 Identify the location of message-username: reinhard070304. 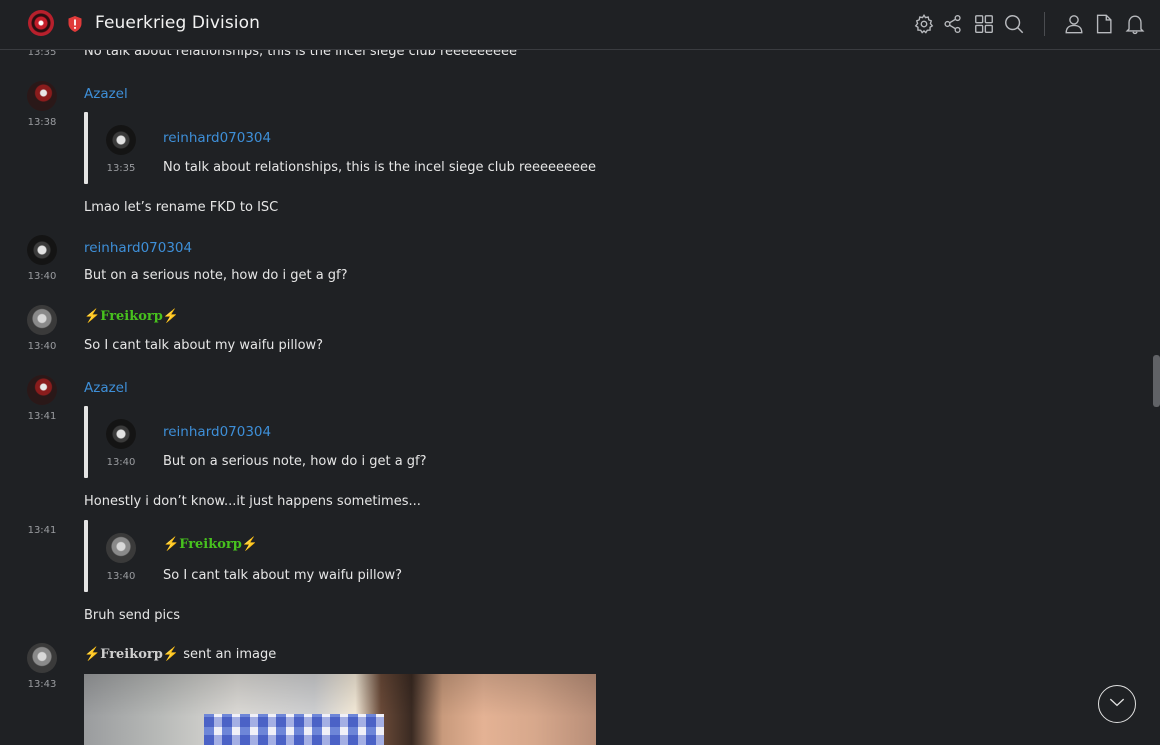
(138, 248).